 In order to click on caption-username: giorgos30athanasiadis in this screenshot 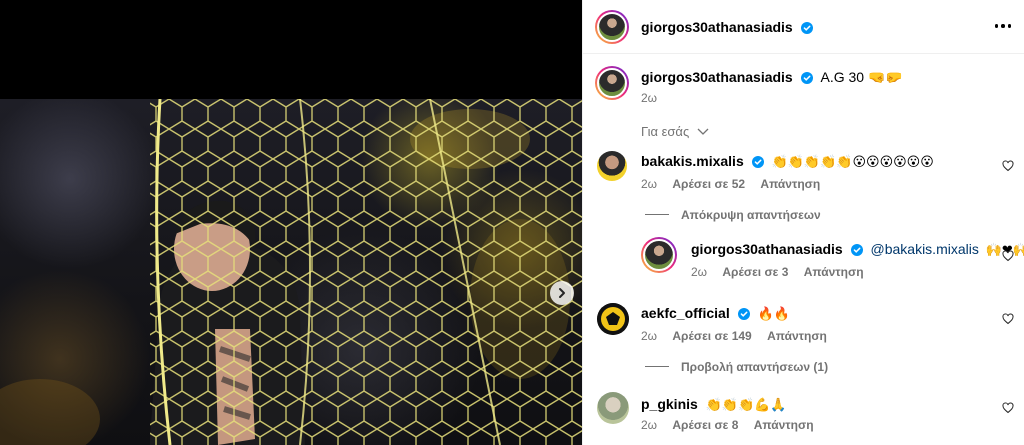, I will do `click(717, 77)`.